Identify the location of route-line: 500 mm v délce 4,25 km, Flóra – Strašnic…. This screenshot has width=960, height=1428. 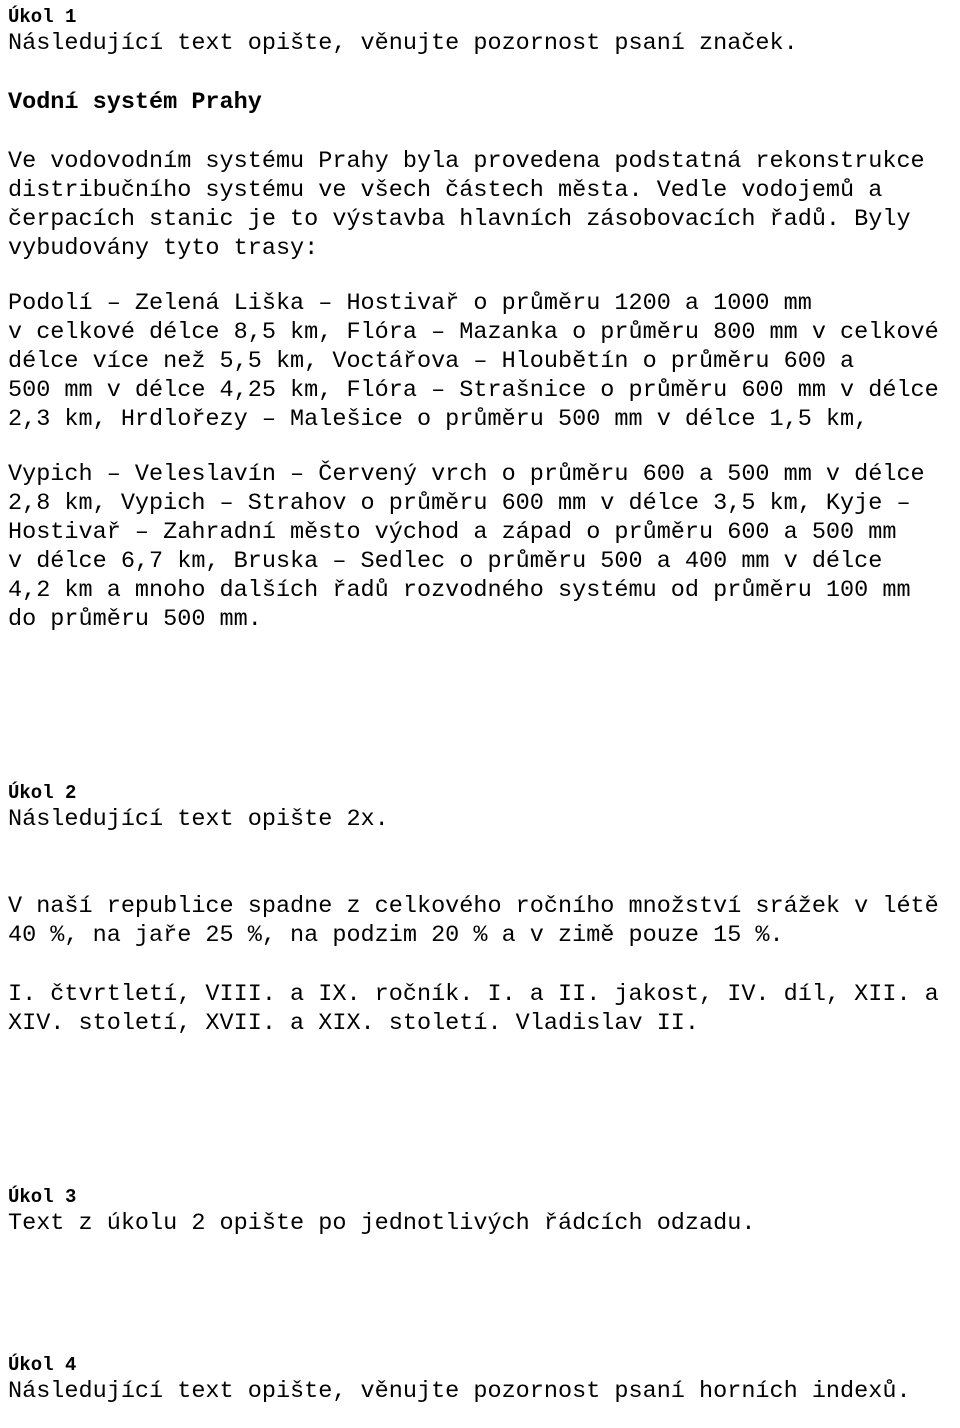
(473, 390).